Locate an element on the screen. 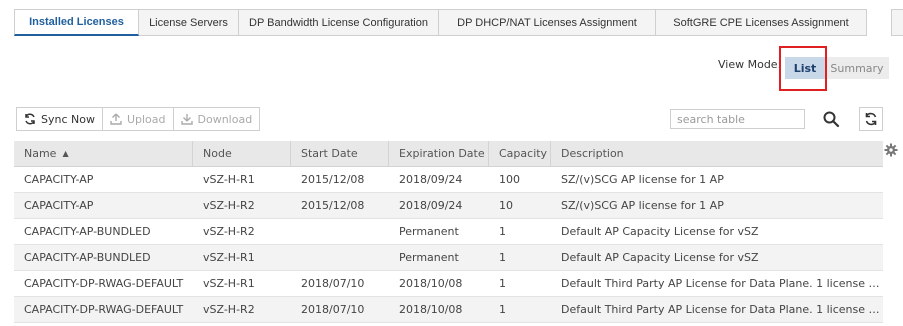  tab-license-servers: License Servers is located at coordinates (189, 22).